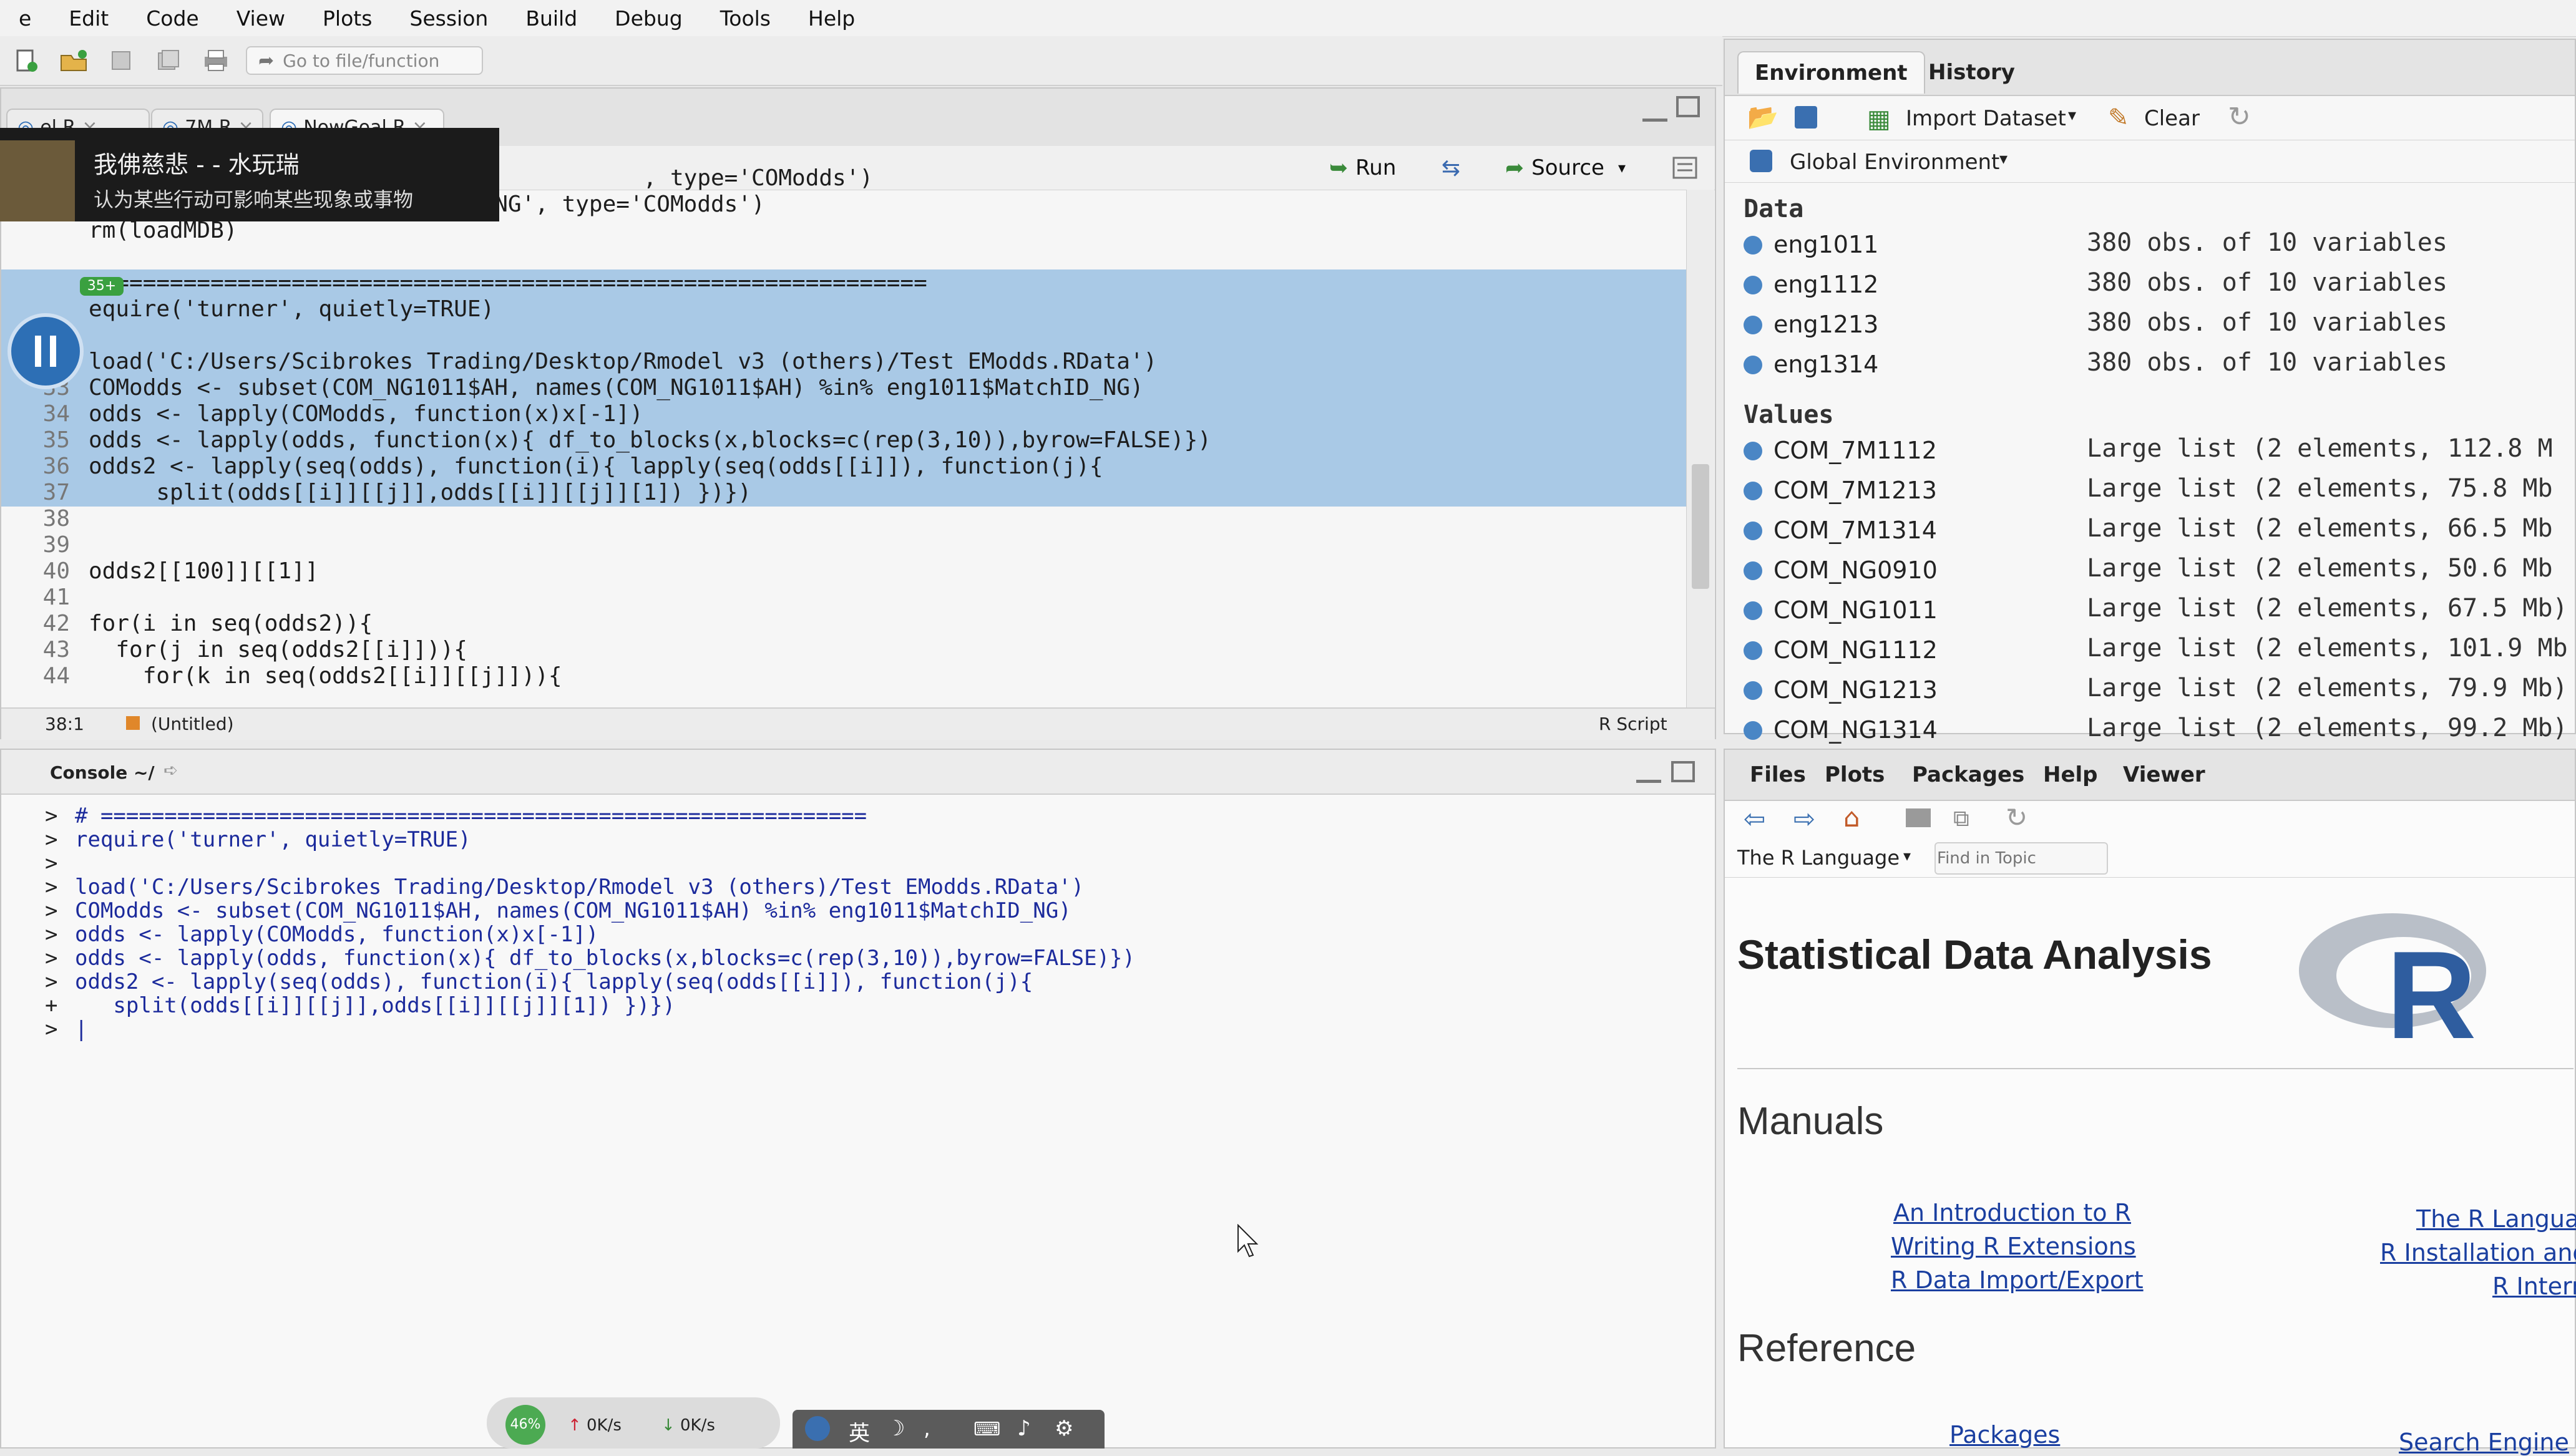 The height and width of the screenshot is (1456, 2576). I want to click on import-dataset-button: Import Dataset, so click(1986, 119).